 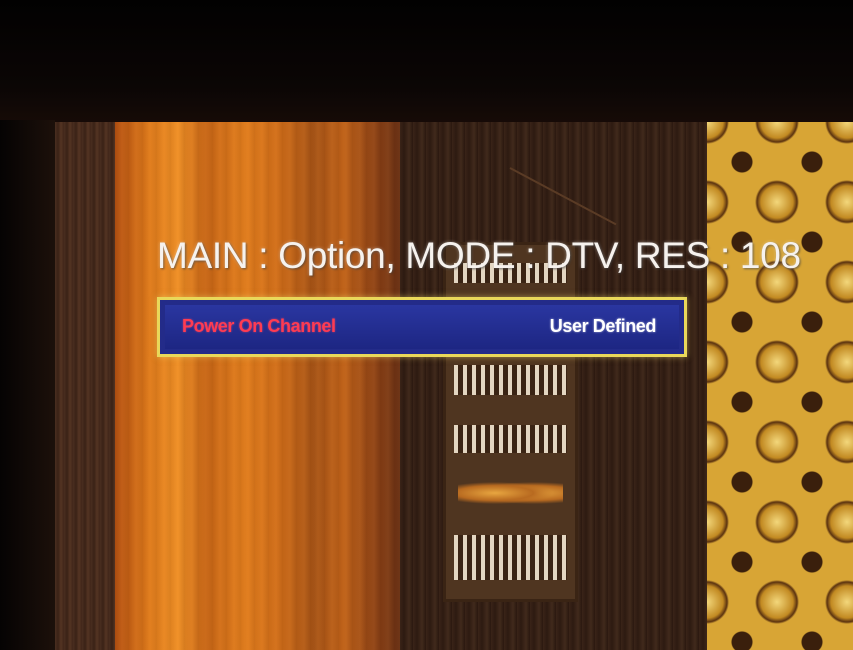 What do you see at coordinates (510, 422) in the screenshot?
I see `wall-tapestry` at bounding box center [510, 422].